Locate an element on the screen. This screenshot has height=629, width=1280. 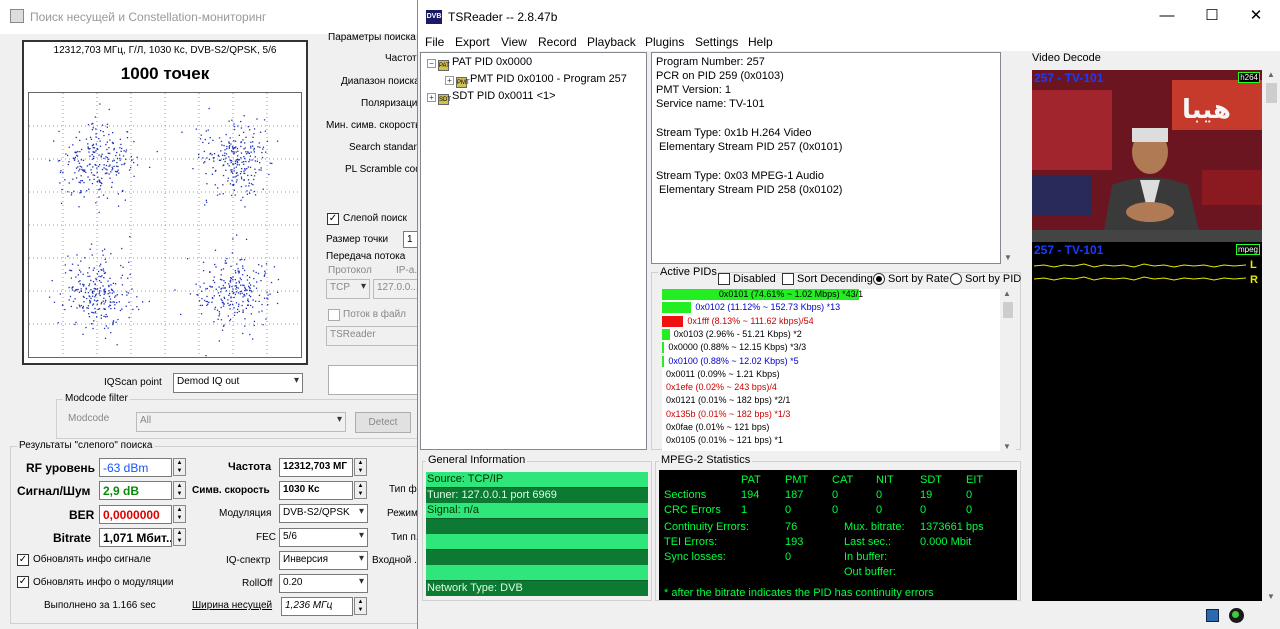
pid-row: 0x0103 (2.96% - 51.21 Kbps) *2 is located at coordinates (738, 334).